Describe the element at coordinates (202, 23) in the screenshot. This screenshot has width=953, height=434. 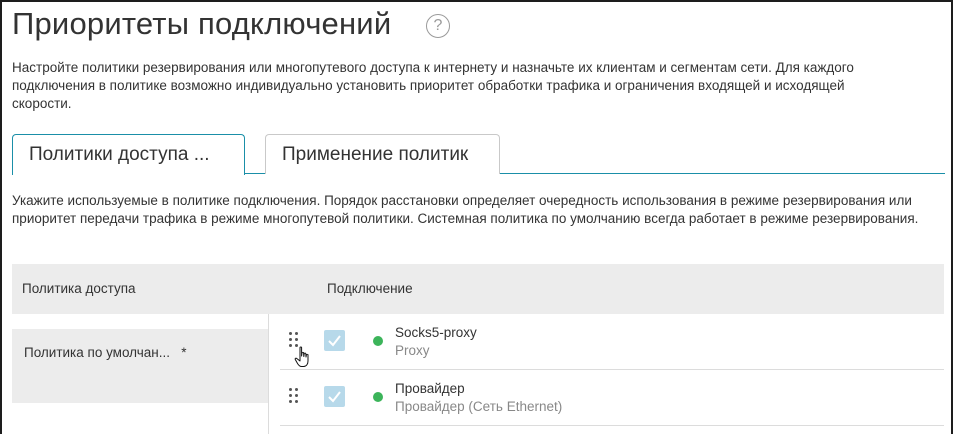
I see `page-title: Приоритеты подключений` at that location.